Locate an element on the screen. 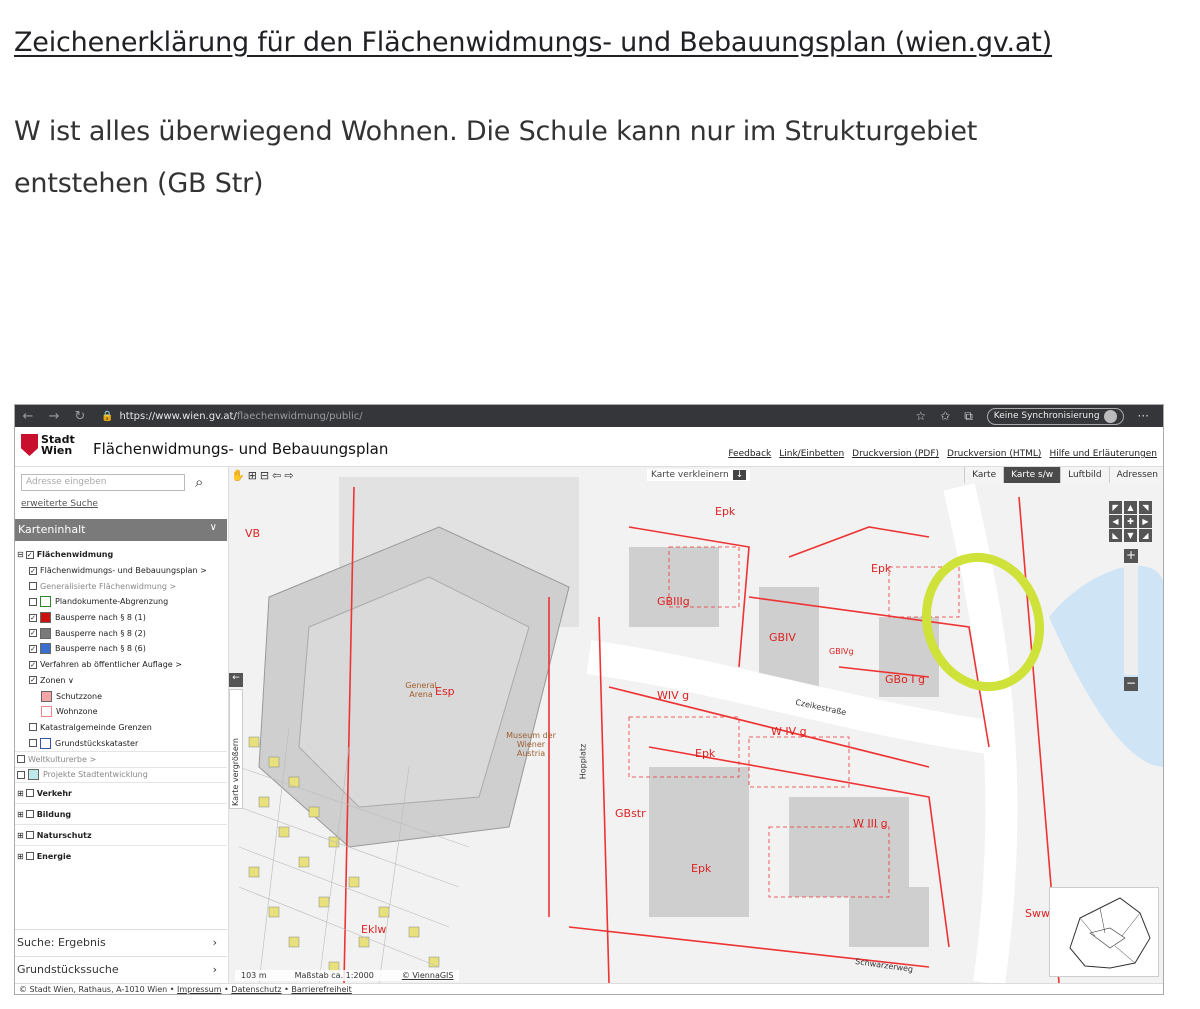  layer-item: Weltkulturerbe > is located at coordinates (121, 758).